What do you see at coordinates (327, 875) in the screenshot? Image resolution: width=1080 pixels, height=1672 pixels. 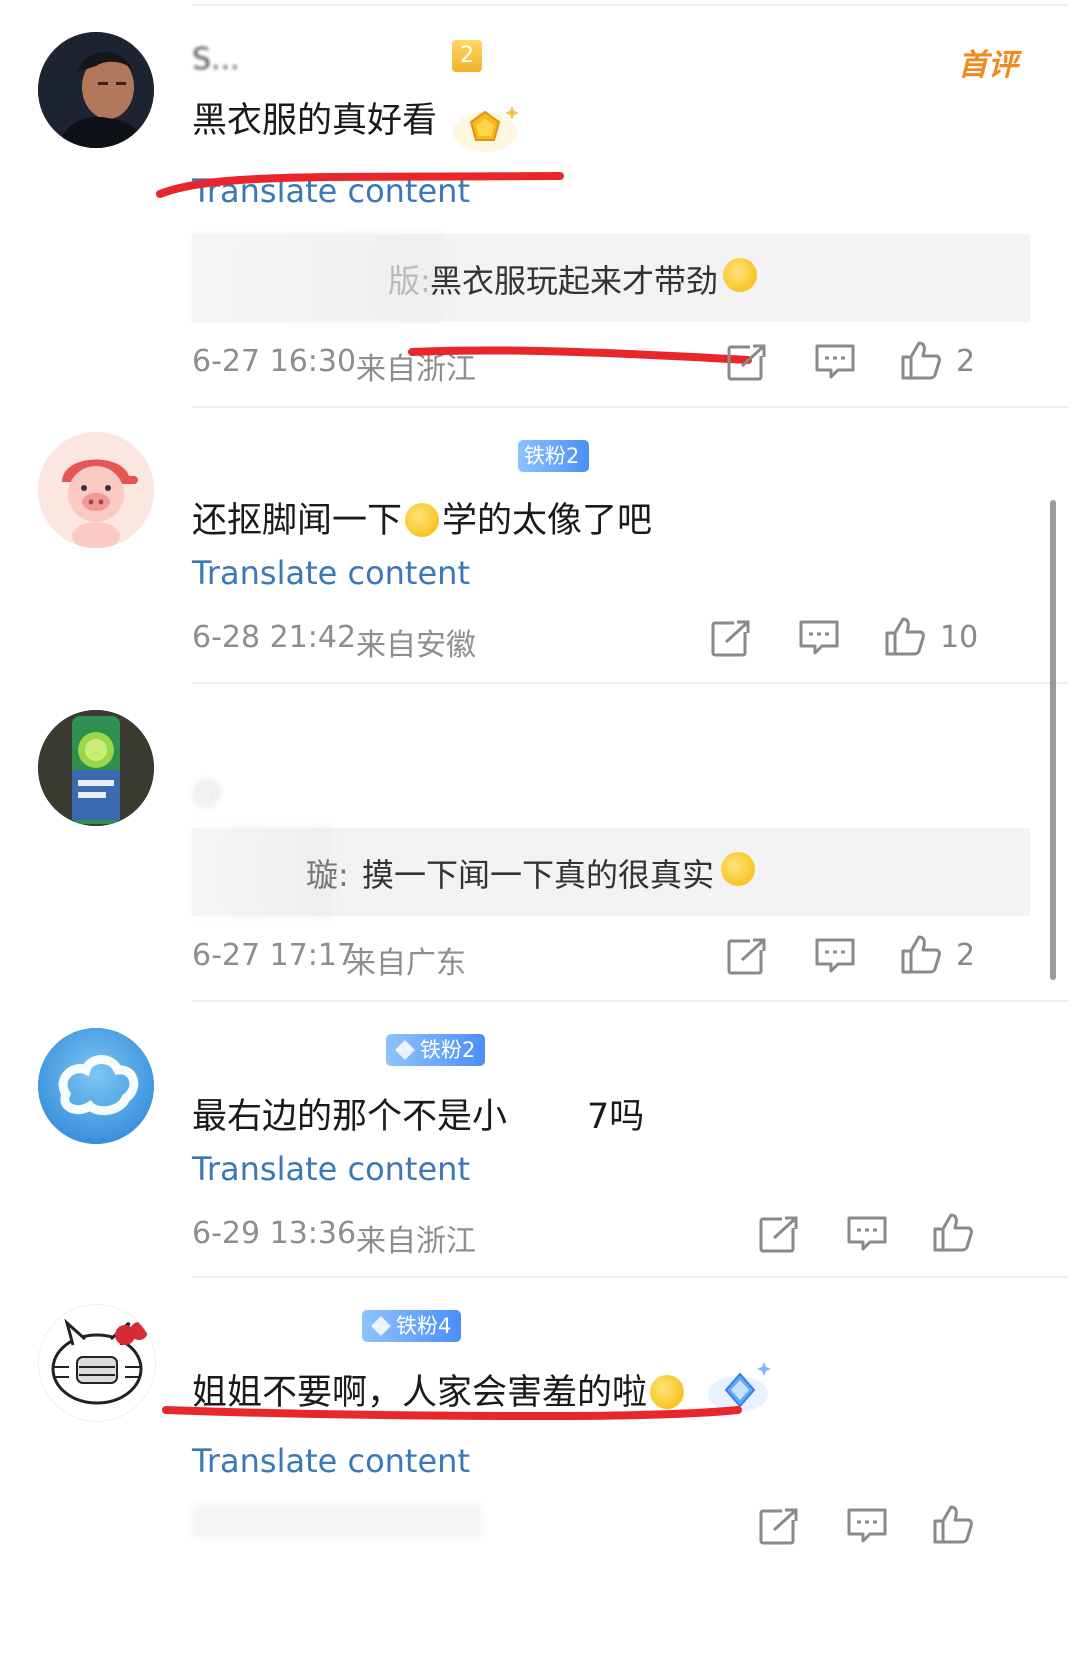 I see `reply-prefix: 璇:` at bounding box center [327, 875].